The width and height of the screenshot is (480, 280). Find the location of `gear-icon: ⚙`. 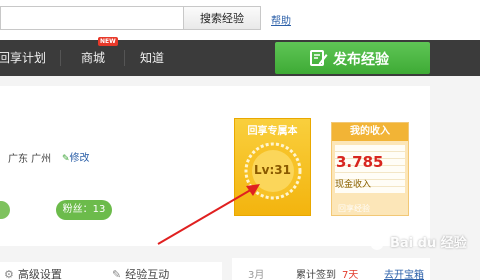

gear-icon: ⚙ is located at coordinates (9, 274).